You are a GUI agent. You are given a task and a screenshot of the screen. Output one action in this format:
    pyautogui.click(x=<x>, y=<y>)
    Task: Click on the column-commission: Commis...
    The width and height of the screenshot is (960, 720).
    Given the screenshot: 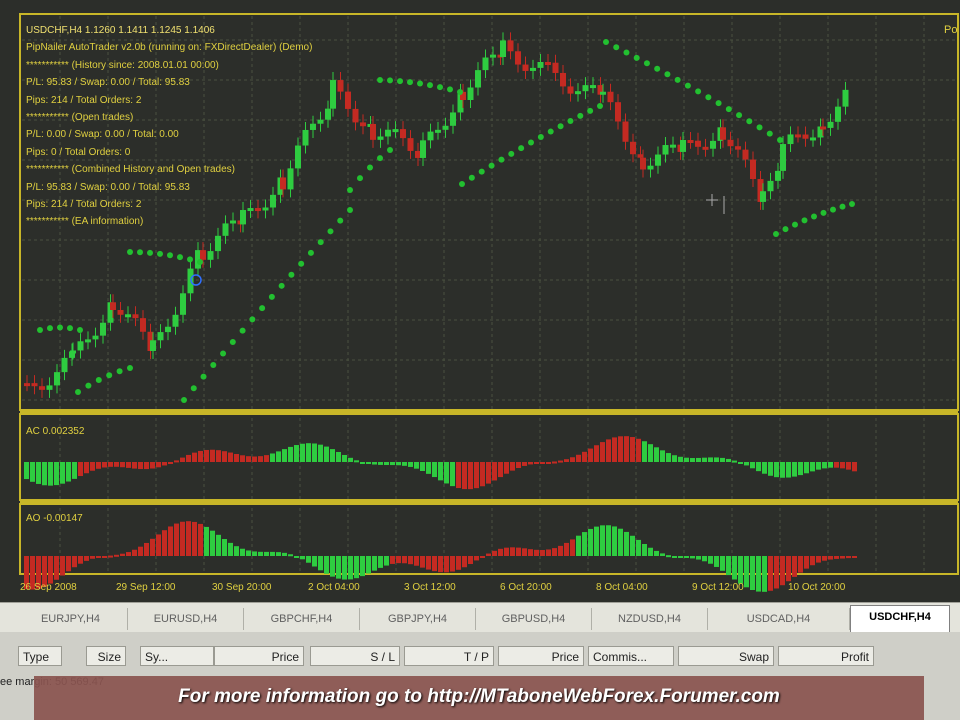 What is the action you would take?
    pyautogui.click(x=631, y=656)
    